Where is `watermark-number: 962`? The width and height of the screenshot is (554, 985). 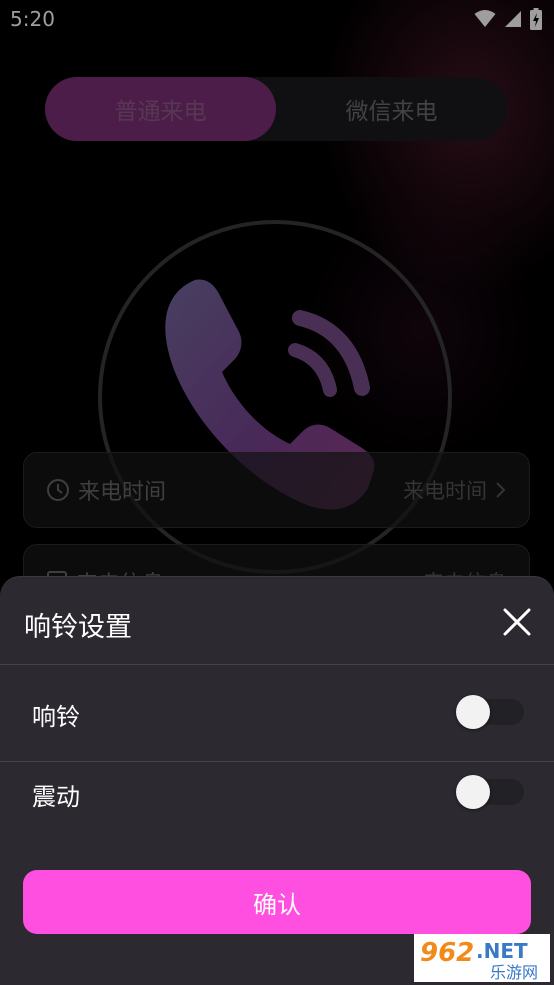 watermark-number: 962 is located at coordinates (447, 953).